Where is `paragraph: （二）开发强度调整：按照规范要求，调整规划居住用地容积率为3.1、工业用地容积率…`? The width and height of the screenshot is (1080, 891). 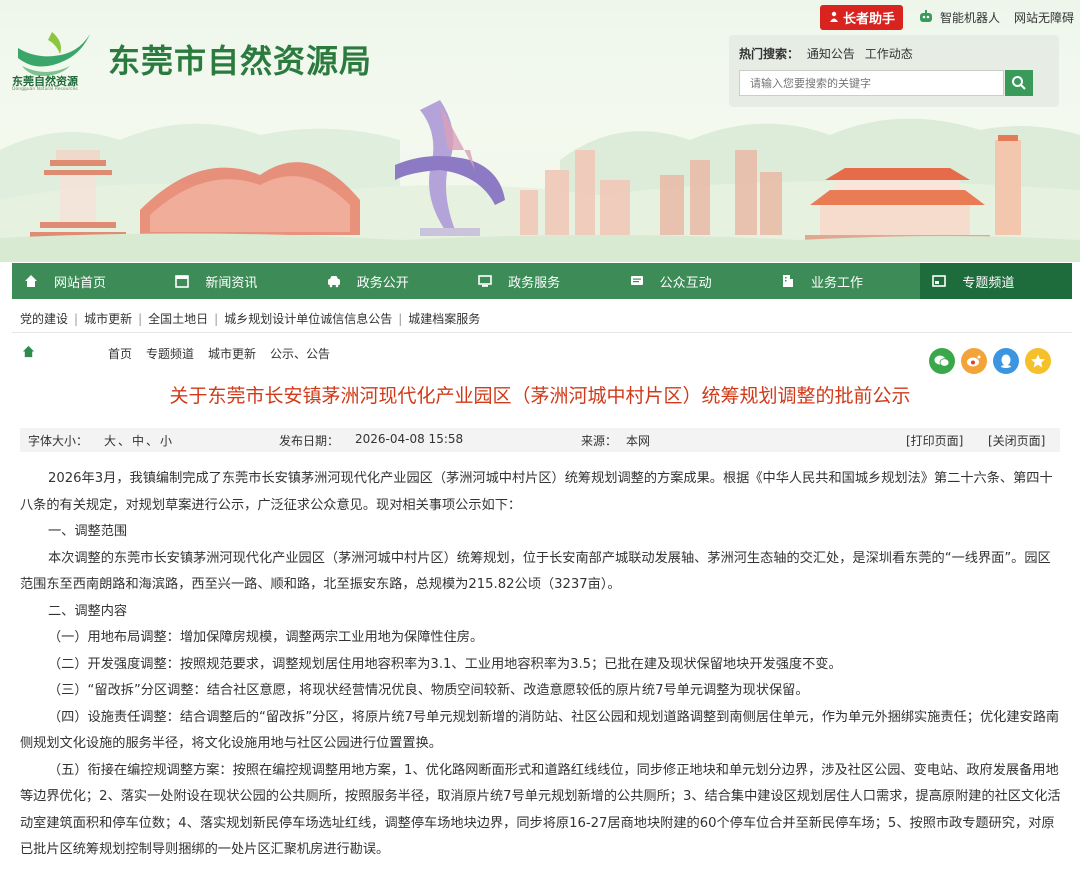 paragraph: （二）开发强度调整：按照规范要求，调整规划居住用地容积率为3.1、工业用地容积率… is located at coordinates (445, 664).